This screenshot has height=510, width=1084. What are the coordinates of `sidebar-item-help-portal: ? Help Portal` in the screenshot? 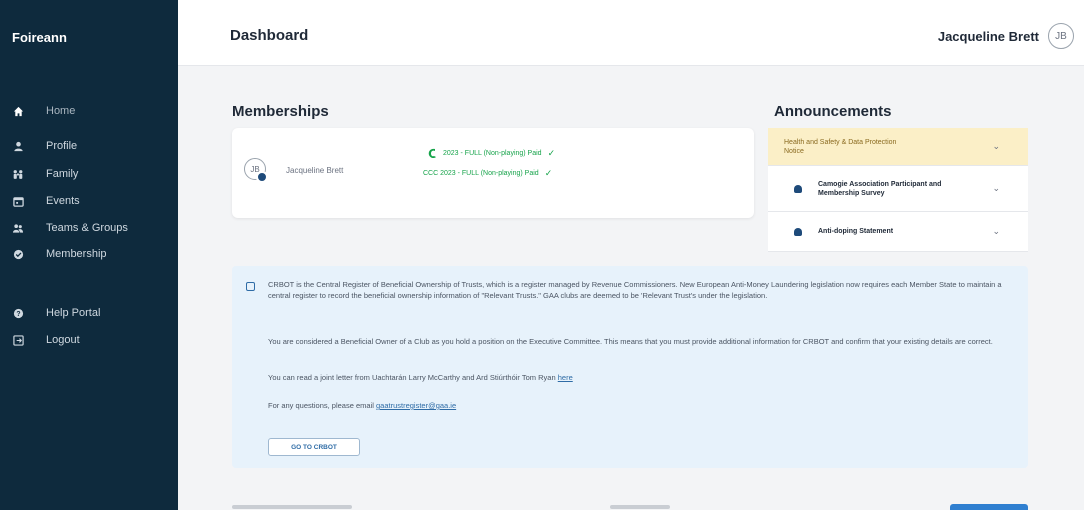 It's located at (89, 313).